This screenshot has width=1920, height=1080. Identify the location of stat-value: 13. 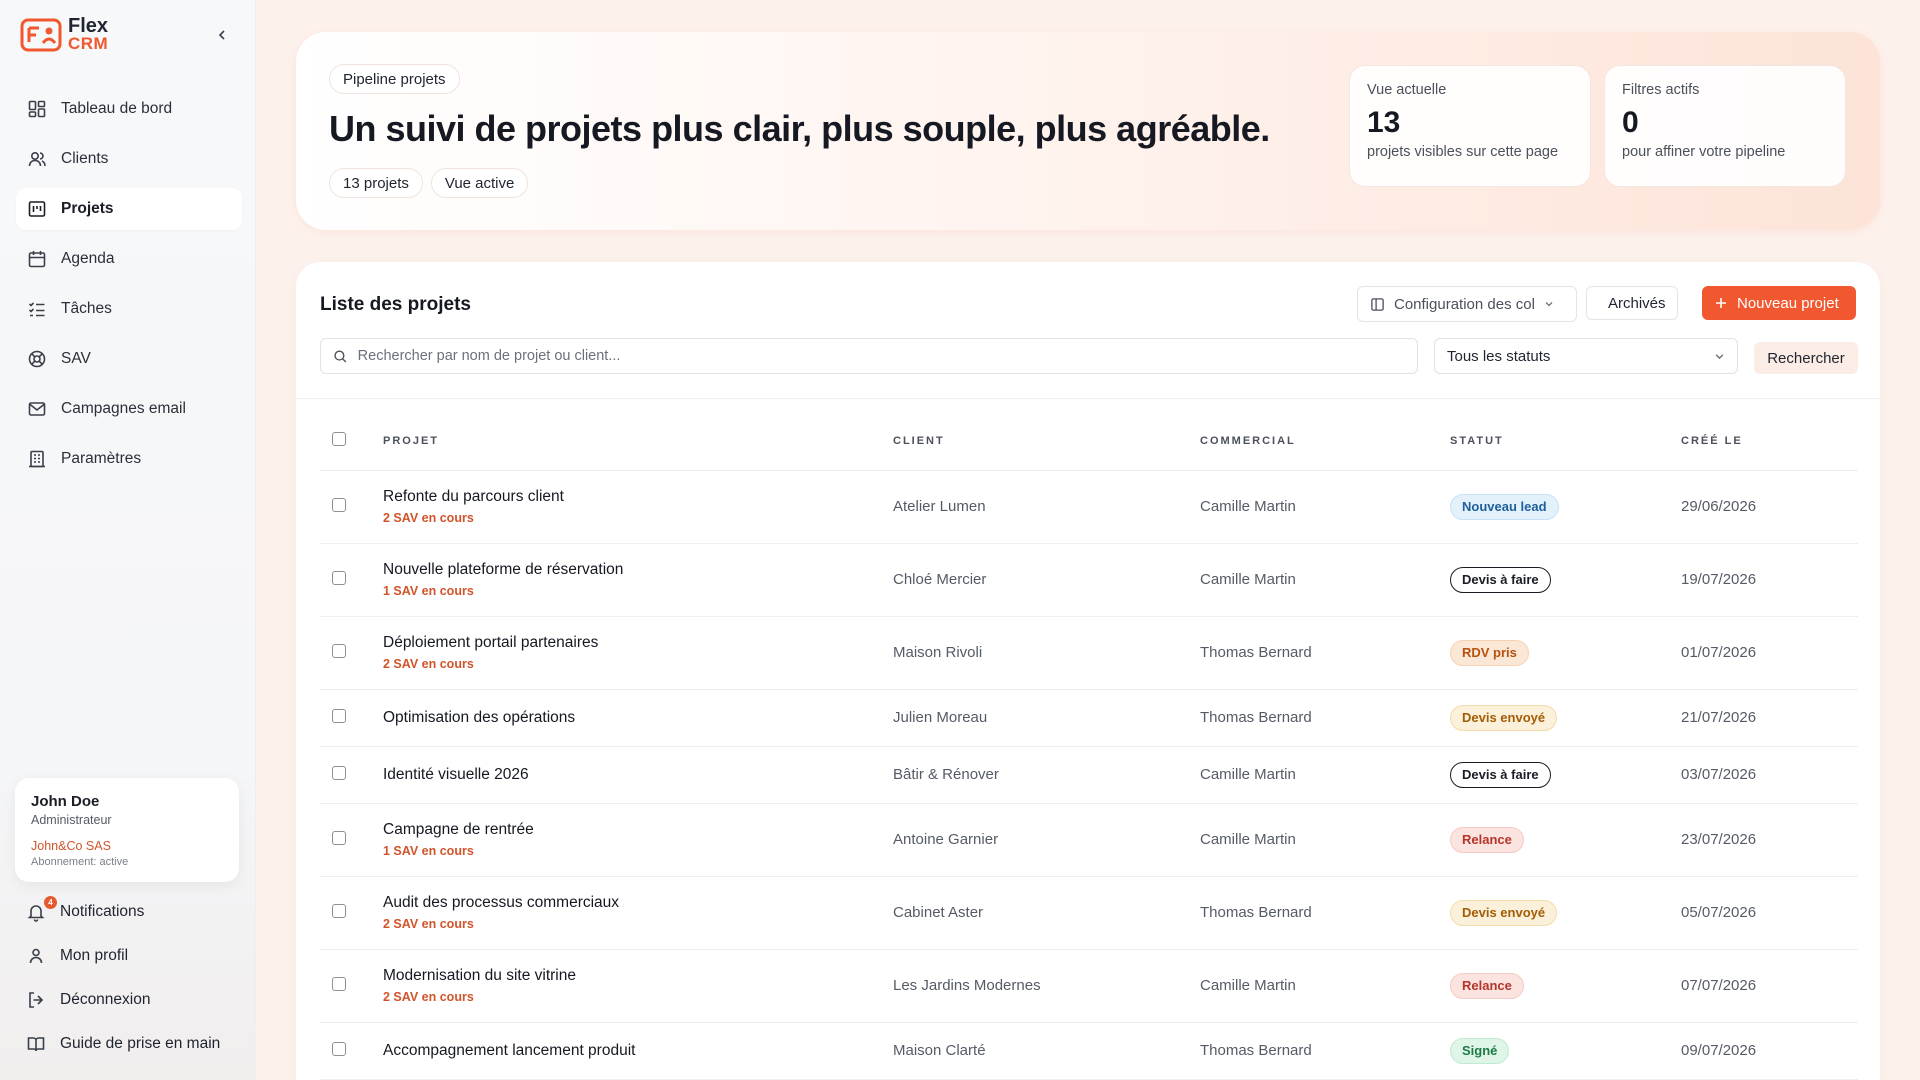
(1384, 122).